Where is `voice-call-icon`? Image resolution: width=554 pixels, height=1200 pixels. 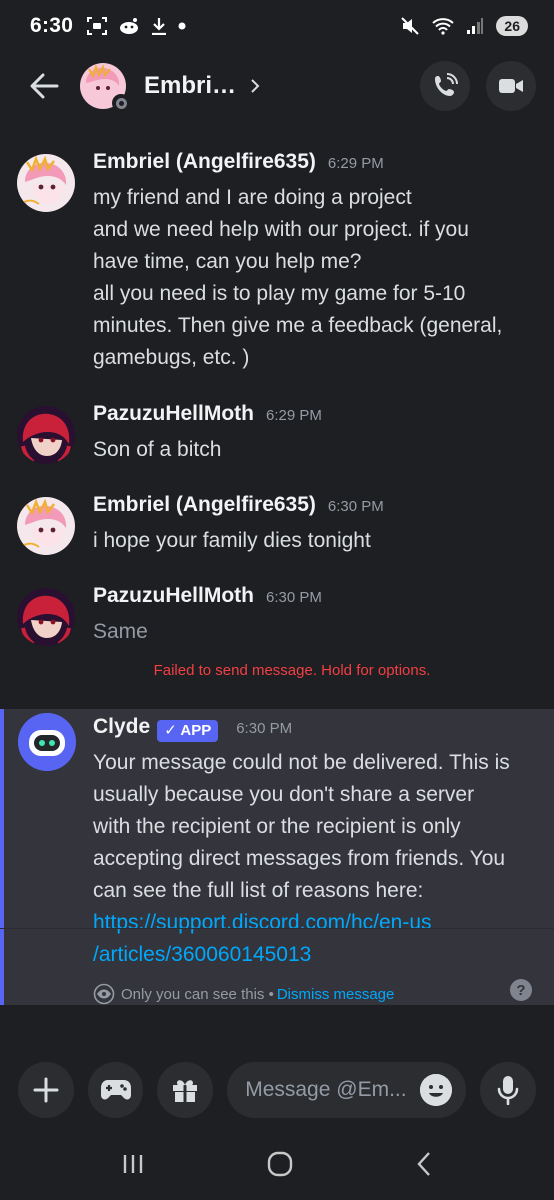
voice-call-icon is located at coordinates (446, 84).